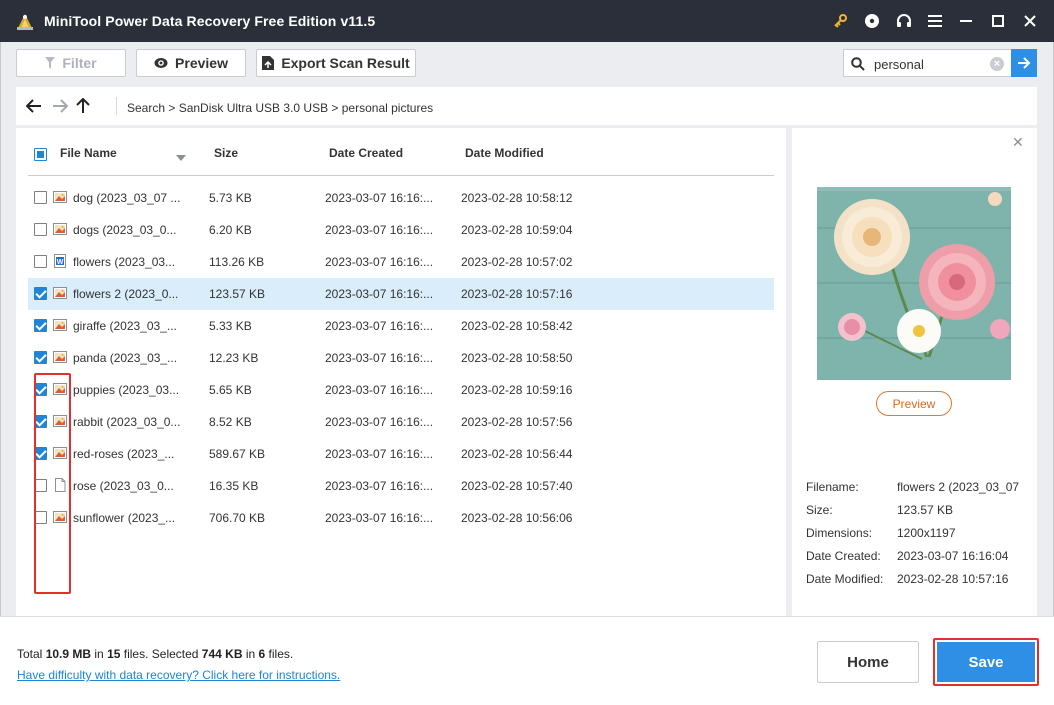 The width and height of the screenshot is (1054, 705). What do you see at coordinates (953, 556) in the screenshot?
I see `date-created-value: 2023-03-07 16:16:04` at bounding box center [953, 556].